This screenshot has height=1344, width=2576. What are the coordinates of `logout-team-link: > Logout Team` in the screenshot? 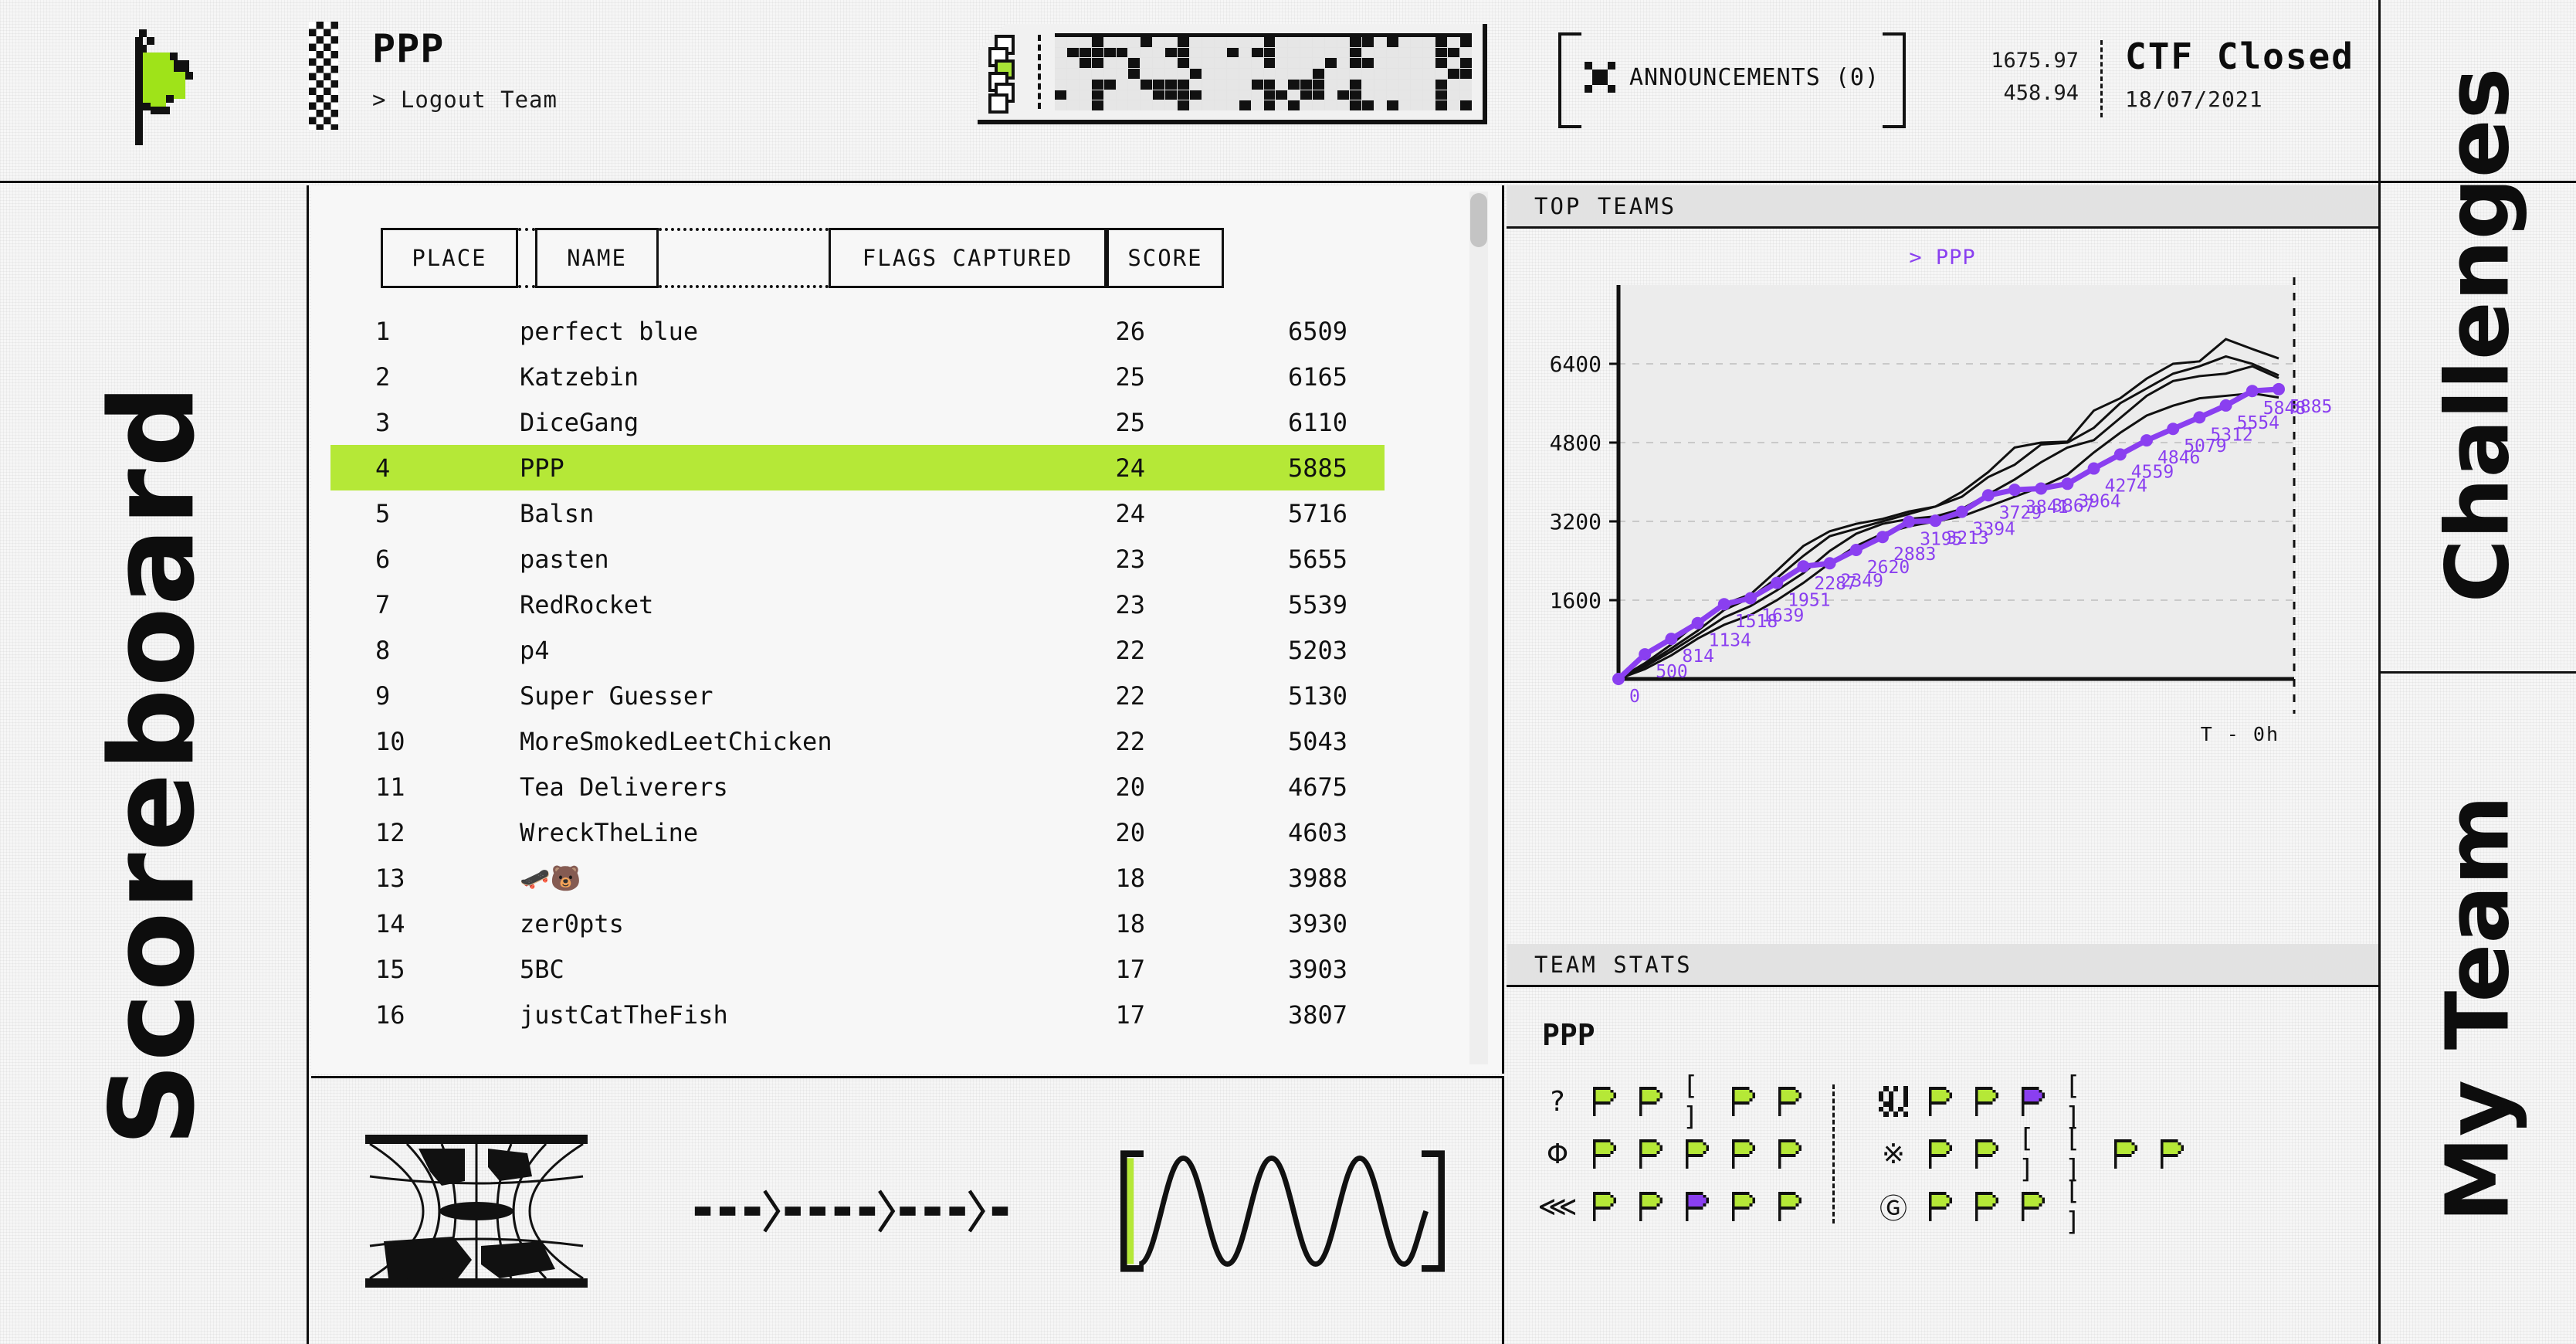 It's located at (465, 100).